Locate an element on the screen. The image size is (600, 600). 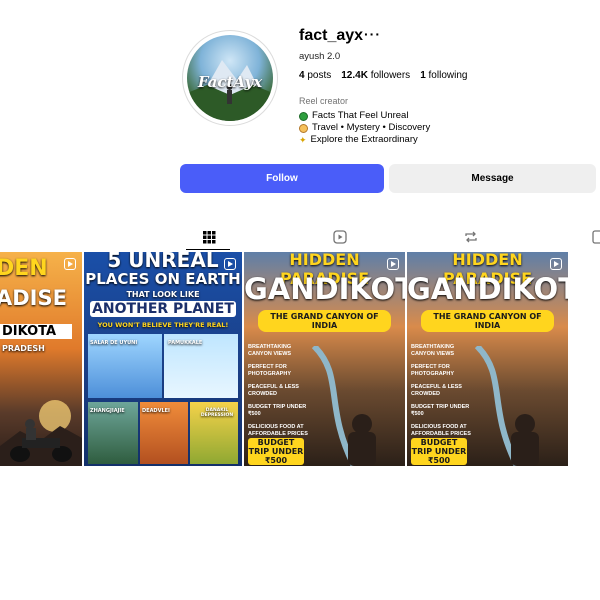
profile-category: Reel creator is located at coordinates (324, 101).